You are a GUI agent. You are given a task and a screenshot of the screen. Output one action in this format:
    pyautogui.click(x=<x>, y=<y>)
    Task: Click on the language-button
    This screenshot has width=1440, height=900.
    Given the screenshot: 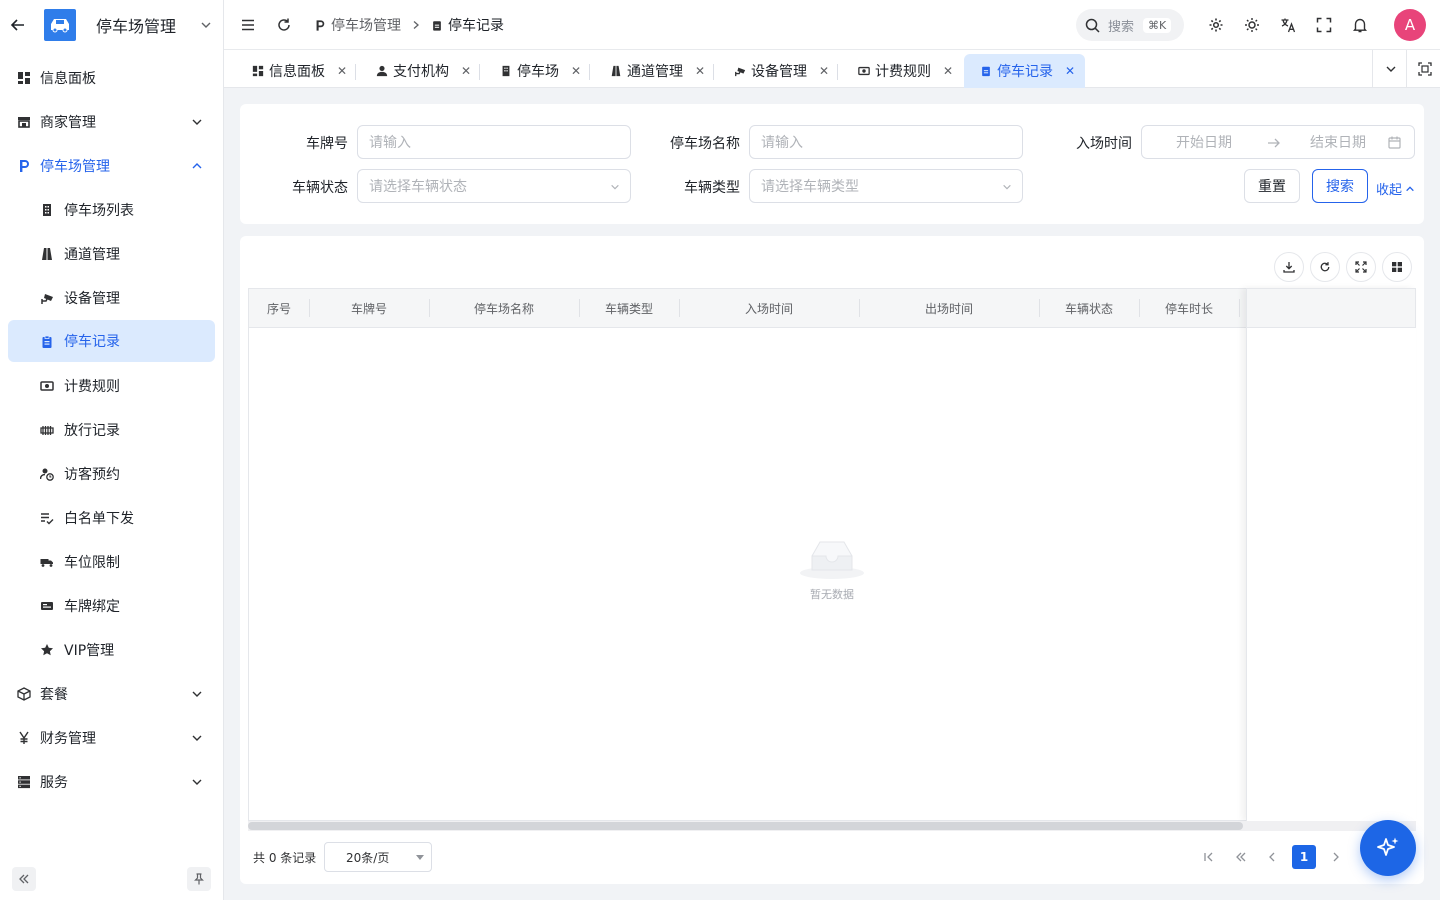 What is the action you would take?
    pyautogui.click(x=1288, y=25)
    